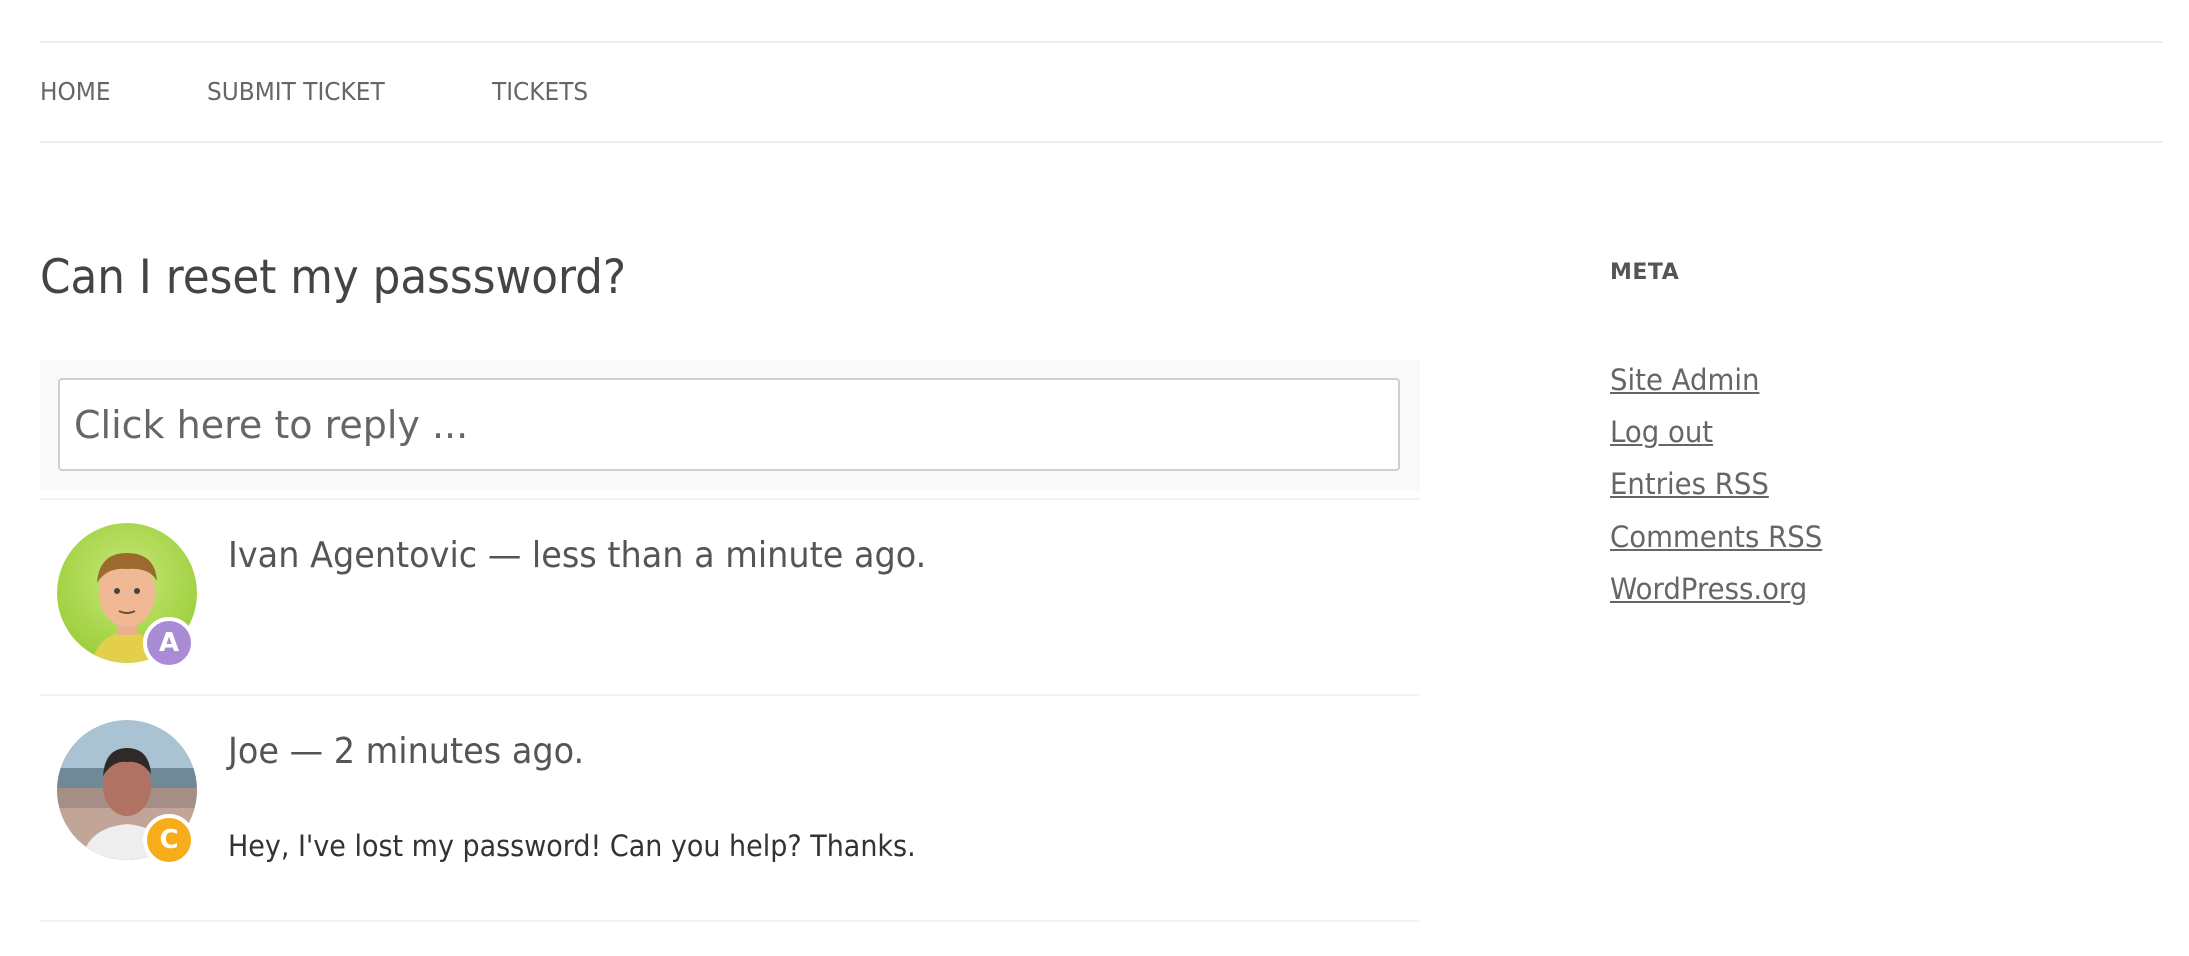 Image resolution: width=2189 pixels, height=956 pixels. I want to click on nav-home: HOME, so click(75, 92).